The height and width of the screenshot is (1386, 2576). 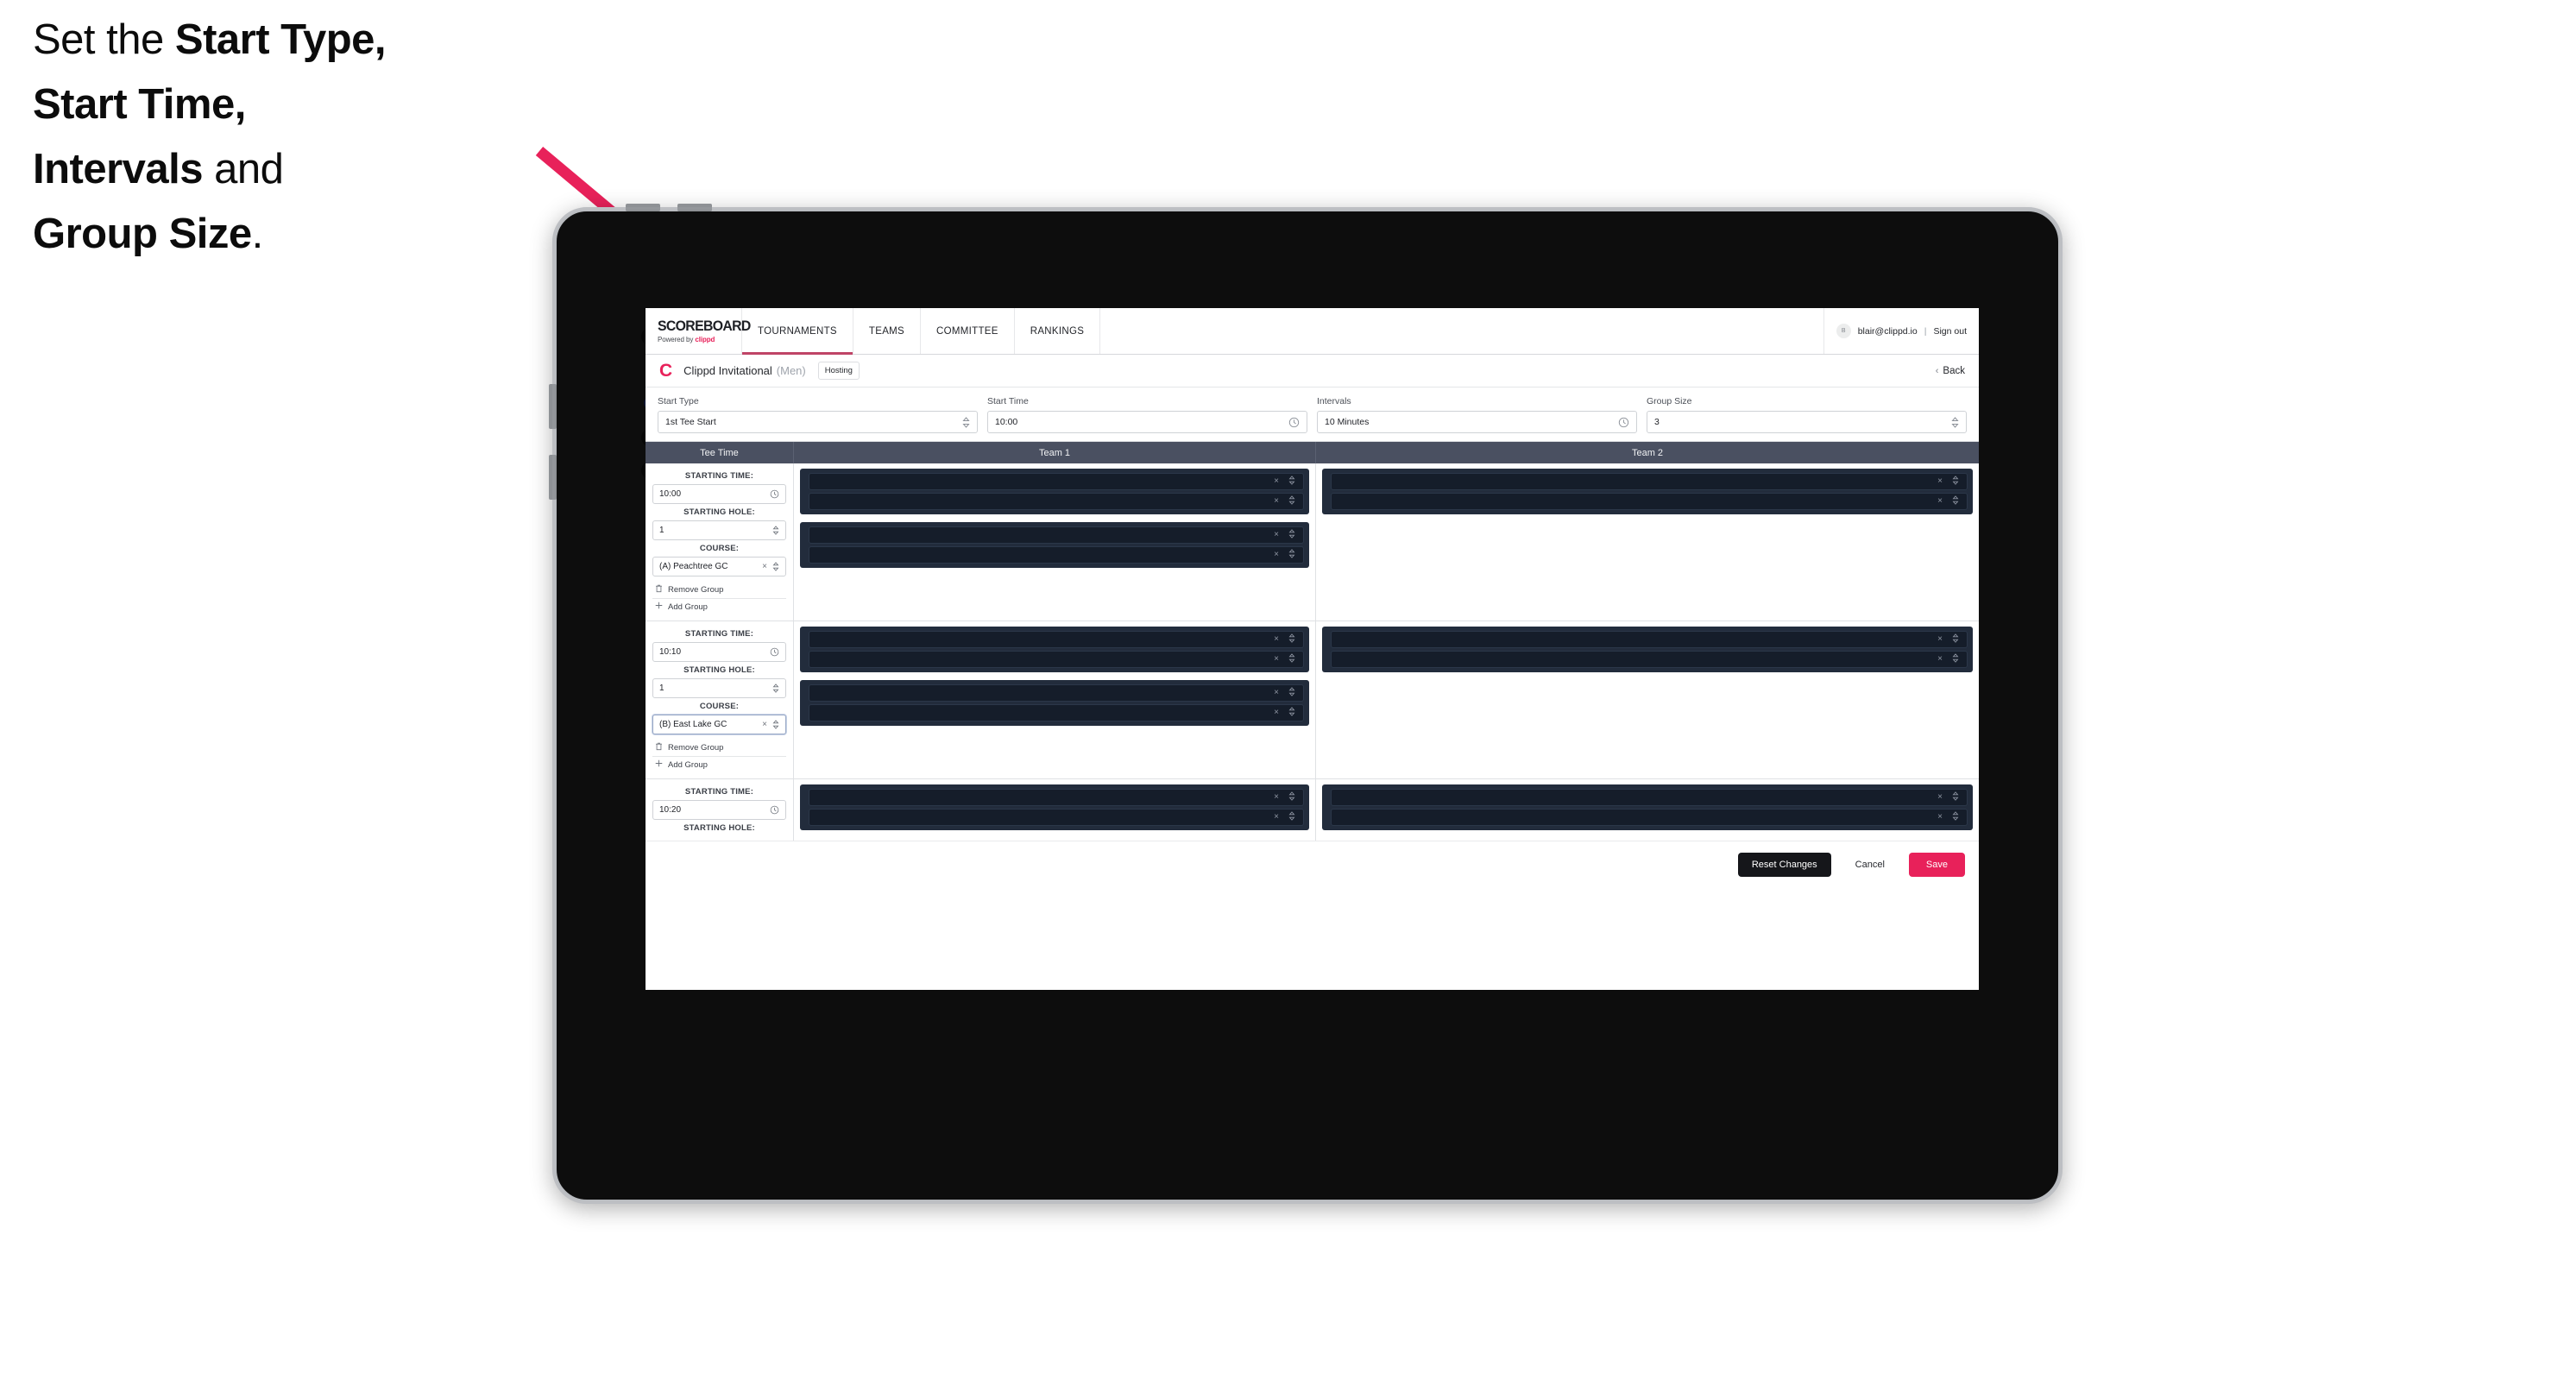 I want to click on scoreboard-logo: SCOREBOARD Powered by clippd, so click(x=698, y=331).